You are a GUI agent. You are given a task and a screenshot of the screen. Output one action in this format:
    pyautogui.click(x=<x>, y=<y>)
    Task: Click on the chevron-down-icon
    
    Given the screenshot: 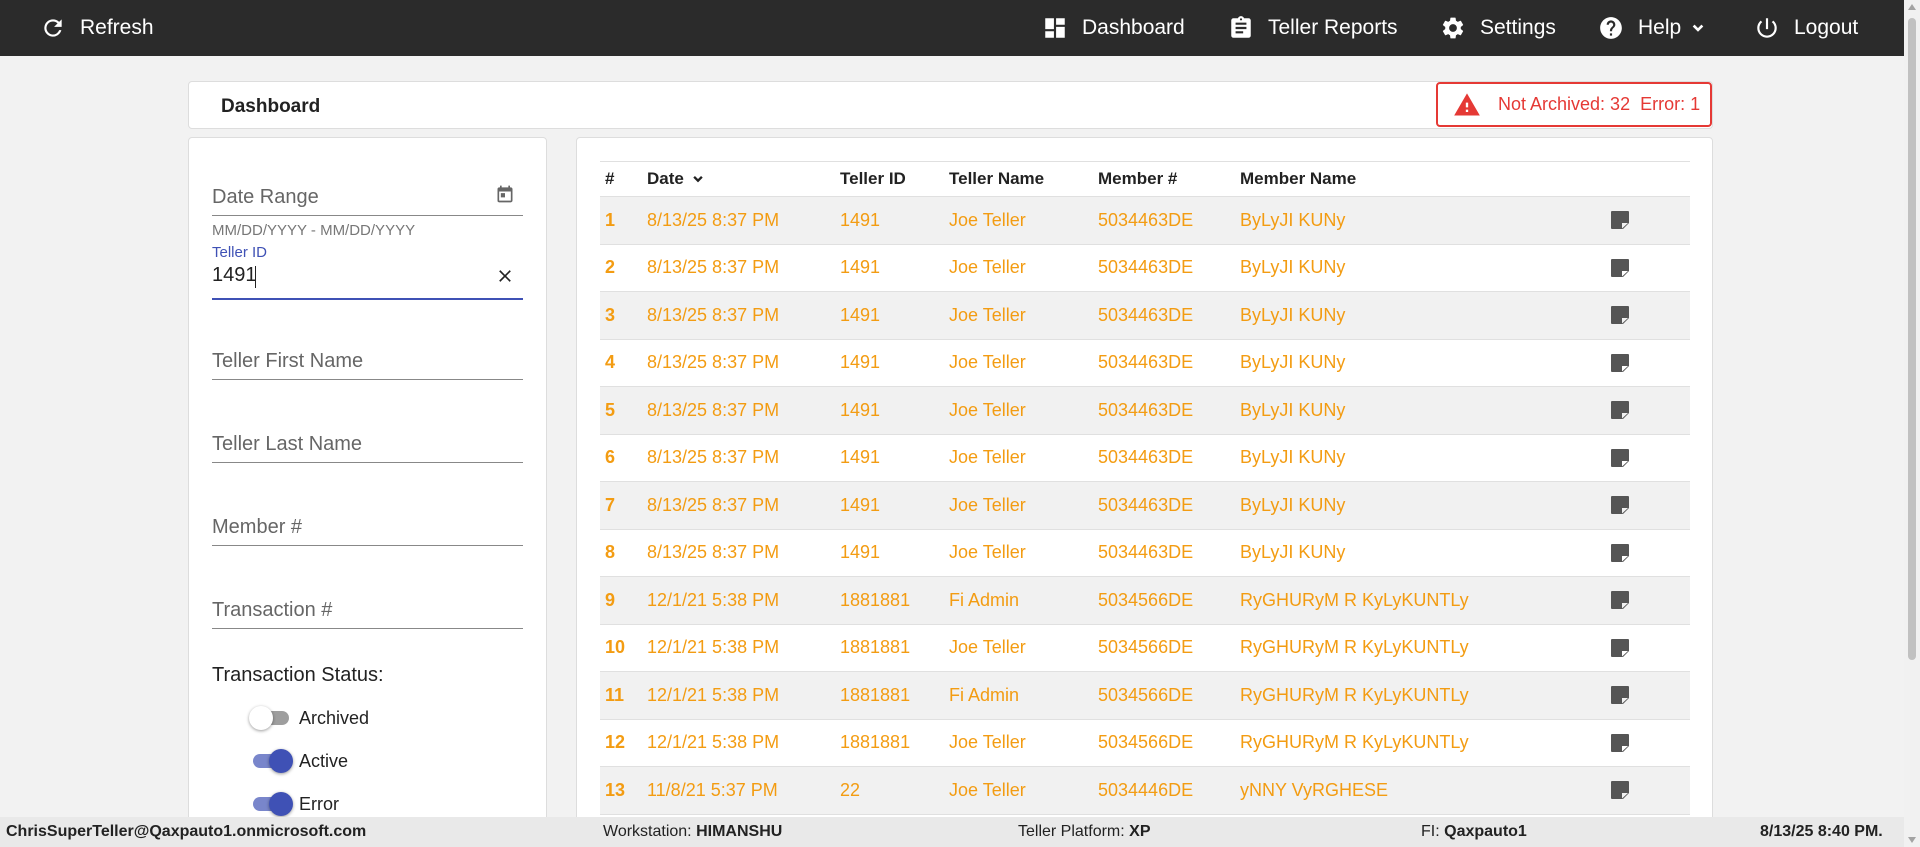 What is the action you would take?
    pyautogui.click(x=698, y=179)
    